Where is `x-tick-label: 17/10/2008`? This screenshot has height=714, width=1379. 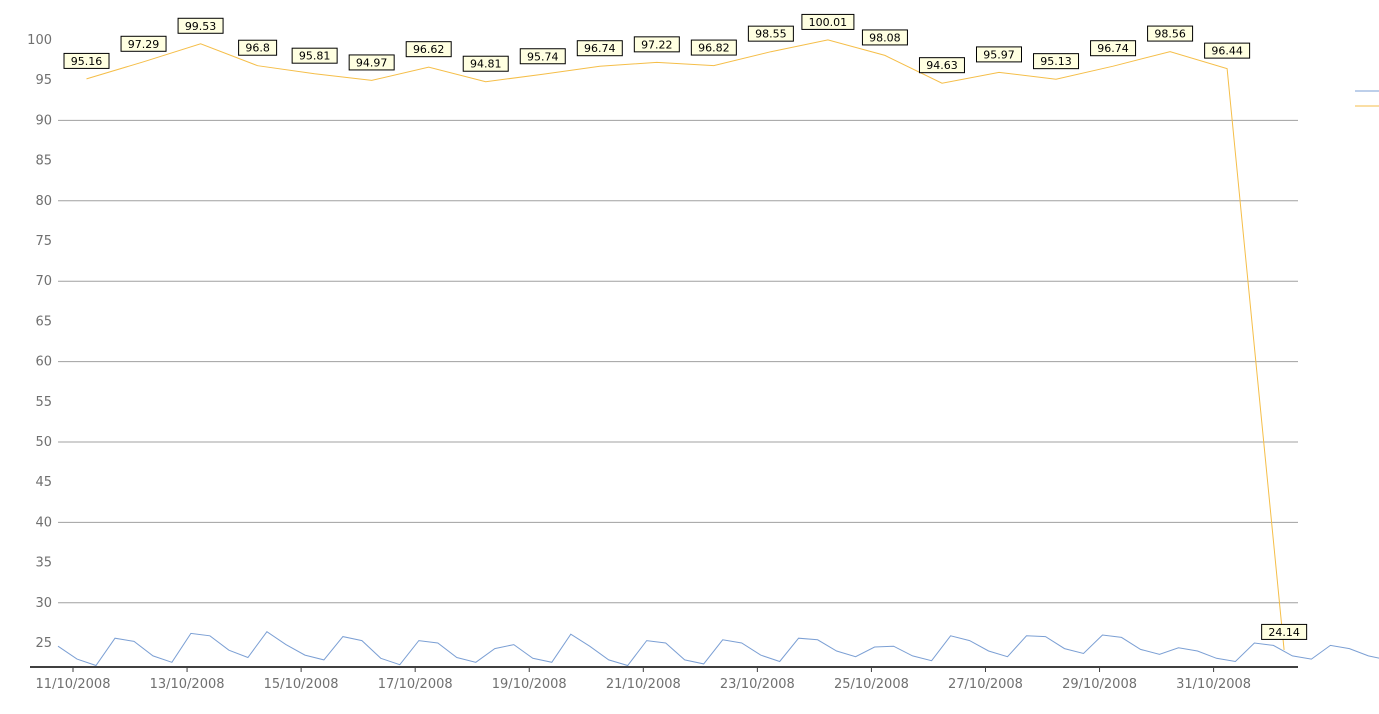
x-tick-label: 17/10/2008 is located at coordinates (415, 684).